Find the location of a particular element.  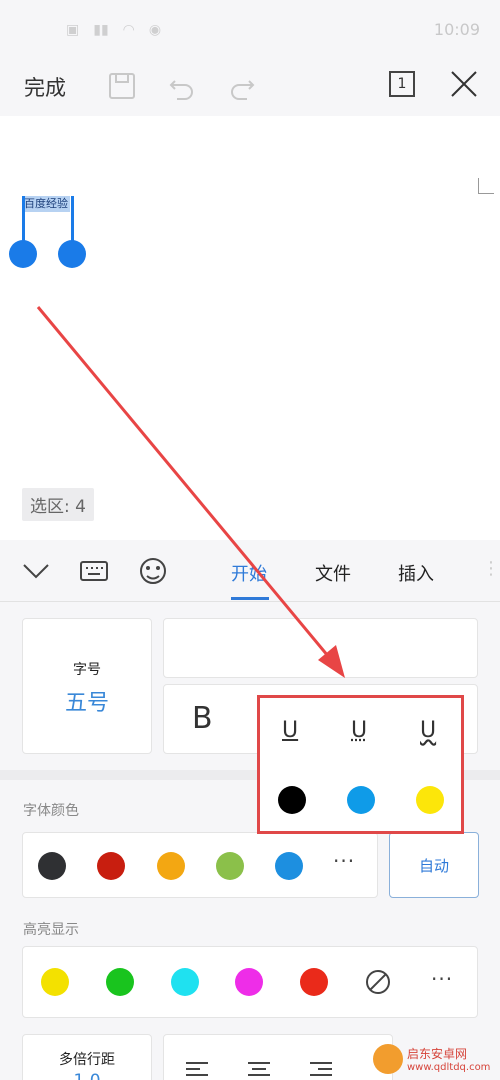

selected-text: 百度经验 is located at coordinates (46, 204).